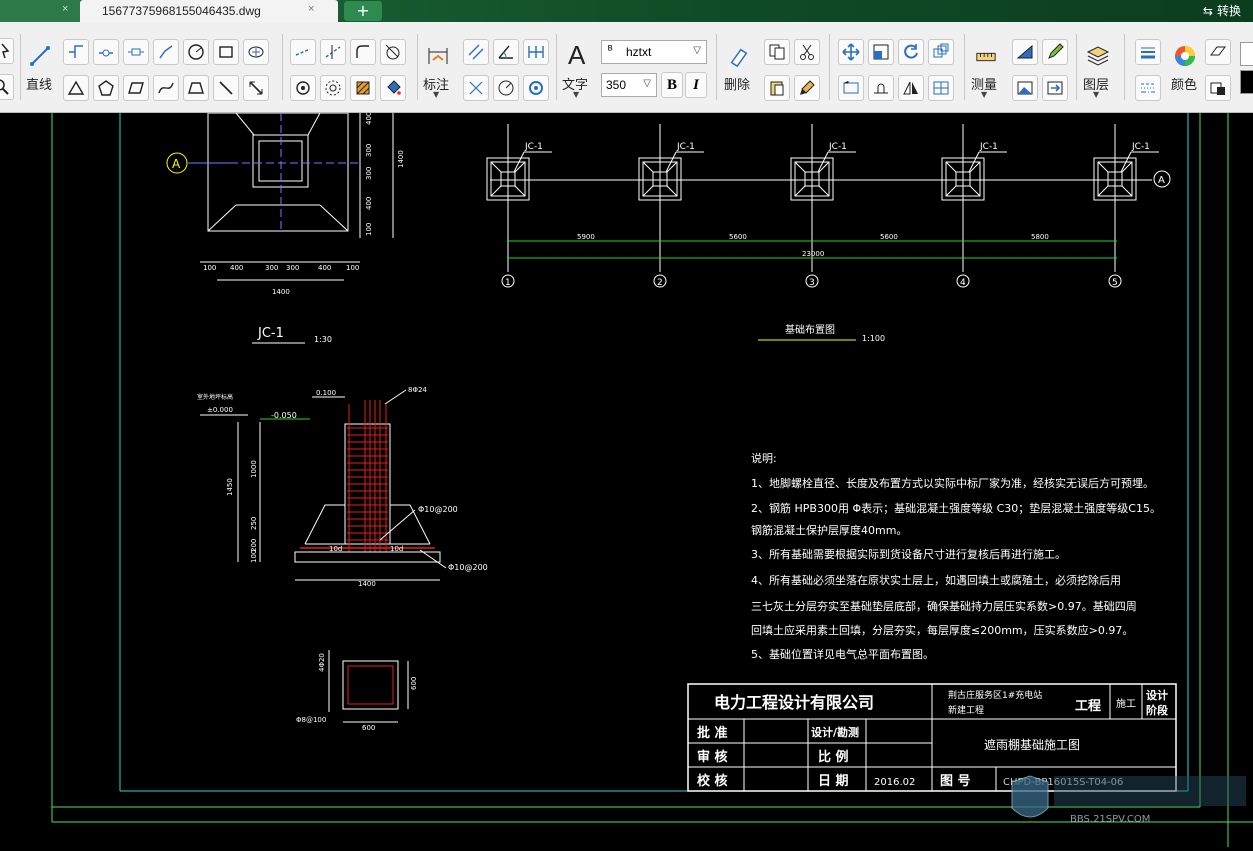 This screenshot has height=851, width=1253. What do you see at coordinates (76, 88) in the screenshot?
I see `triangle-button` at bounding box center [76, 88].